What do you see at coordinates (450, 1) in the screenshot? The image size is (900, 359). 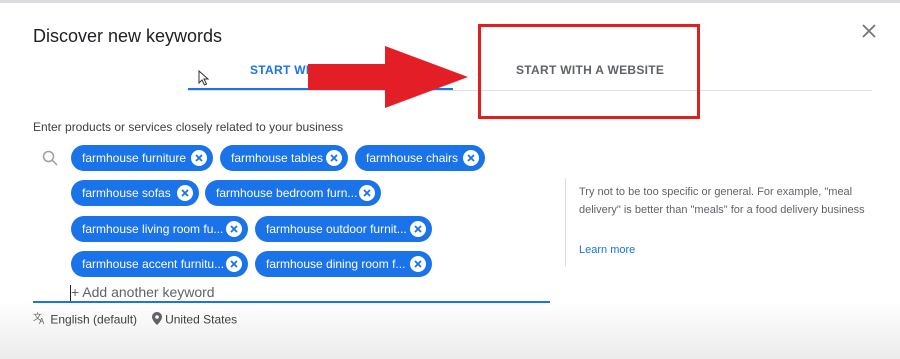 I see `top-border` at bounding box center [450, 1].